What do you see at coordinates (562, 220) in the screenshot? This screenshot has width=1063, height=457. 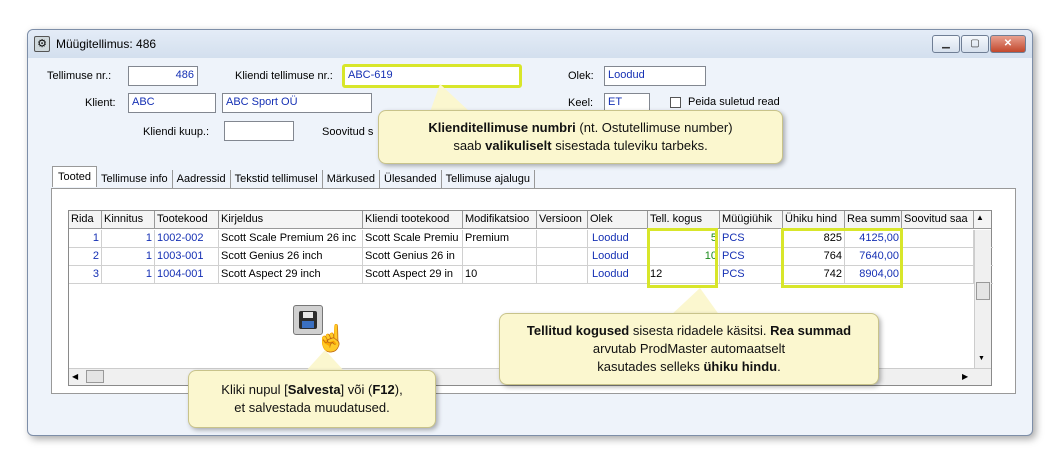 I see `col-versioon: Versioon` at bounding box center [562, 220].